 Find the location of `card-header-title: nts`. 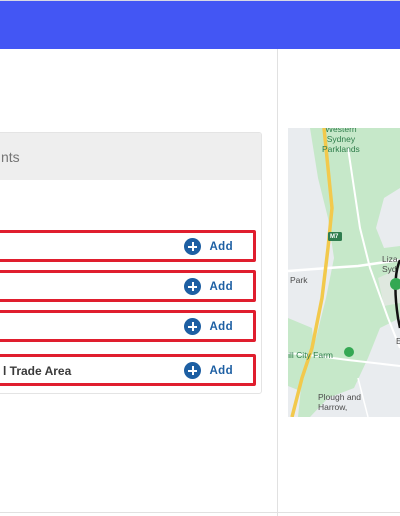

card-header-title: nts is located at coordinates (10, 157).